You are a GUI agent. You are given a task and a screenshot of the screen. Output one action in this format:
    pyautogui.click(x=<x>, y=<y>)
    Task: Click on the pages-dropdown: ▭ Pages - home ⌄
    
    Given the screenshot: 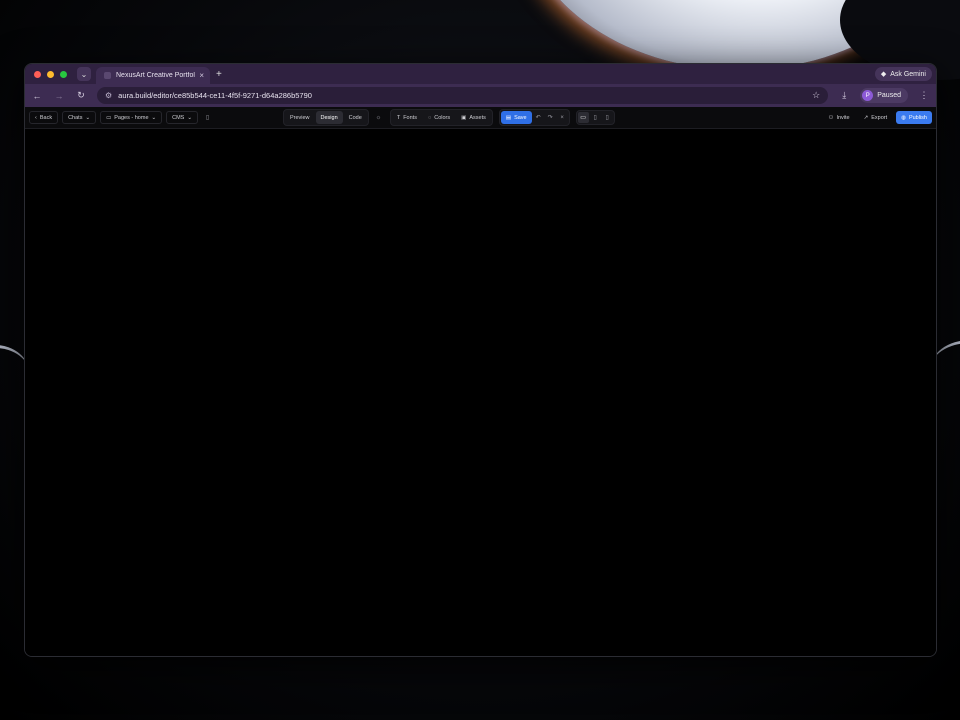 What is the action you would take?
    pyautogui.click(x=131, y=117)
    